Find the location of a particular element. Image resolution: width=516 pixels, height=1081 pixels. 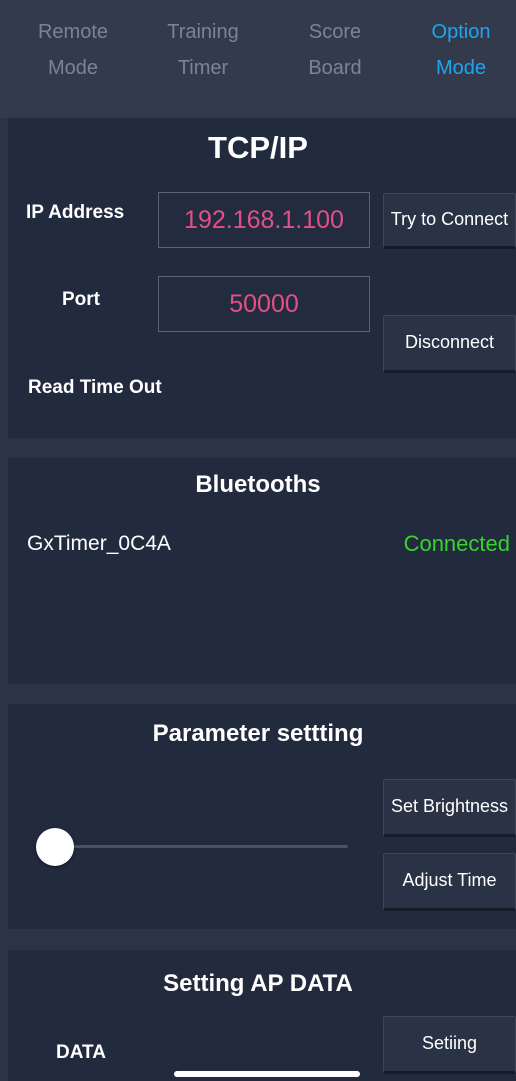

port-input: 50000 is located at coordinates (264, 304).